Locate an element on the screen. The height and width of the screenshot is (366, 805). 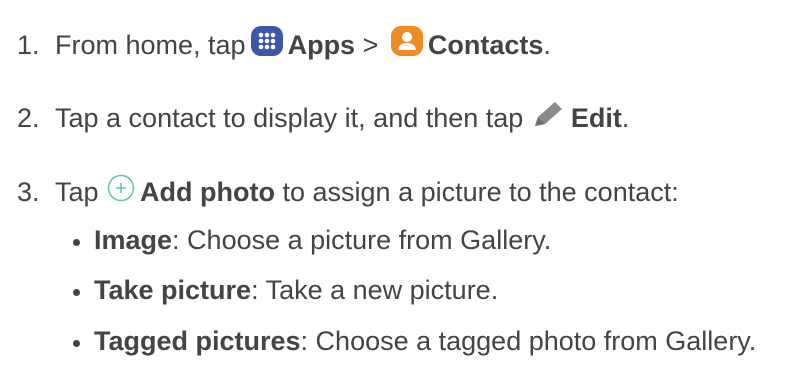
pencil-edit-icon is located at coordinates (549, 117).